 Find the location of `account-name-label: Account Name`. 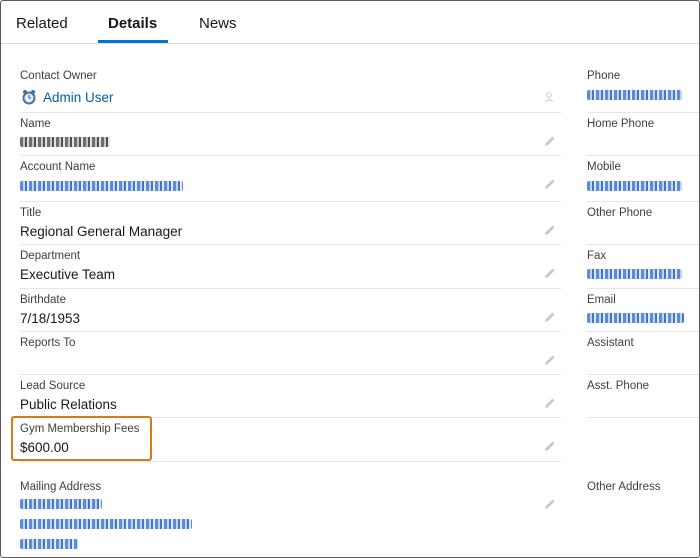

account-name-label: Account Name is located at coordinates (58, 167).